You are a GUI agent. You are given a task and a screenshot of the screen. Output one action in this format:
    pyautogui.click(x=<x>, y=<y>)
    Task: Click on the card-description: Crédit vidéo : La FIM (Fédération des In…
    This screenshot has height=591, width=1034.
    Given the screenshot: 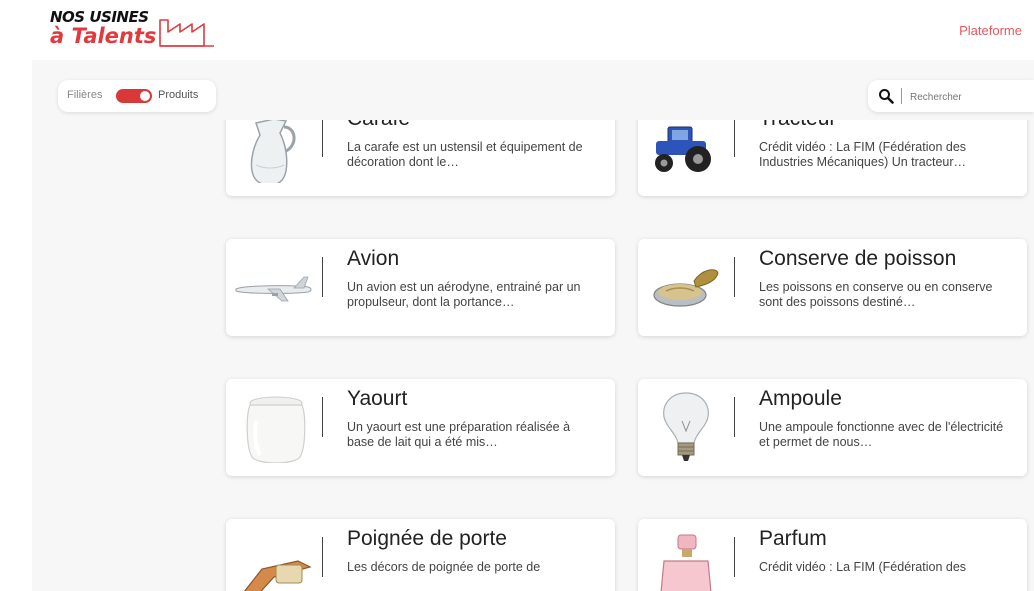 What is the action you would take?
    pyautogui.click(x=863, y=154)
    